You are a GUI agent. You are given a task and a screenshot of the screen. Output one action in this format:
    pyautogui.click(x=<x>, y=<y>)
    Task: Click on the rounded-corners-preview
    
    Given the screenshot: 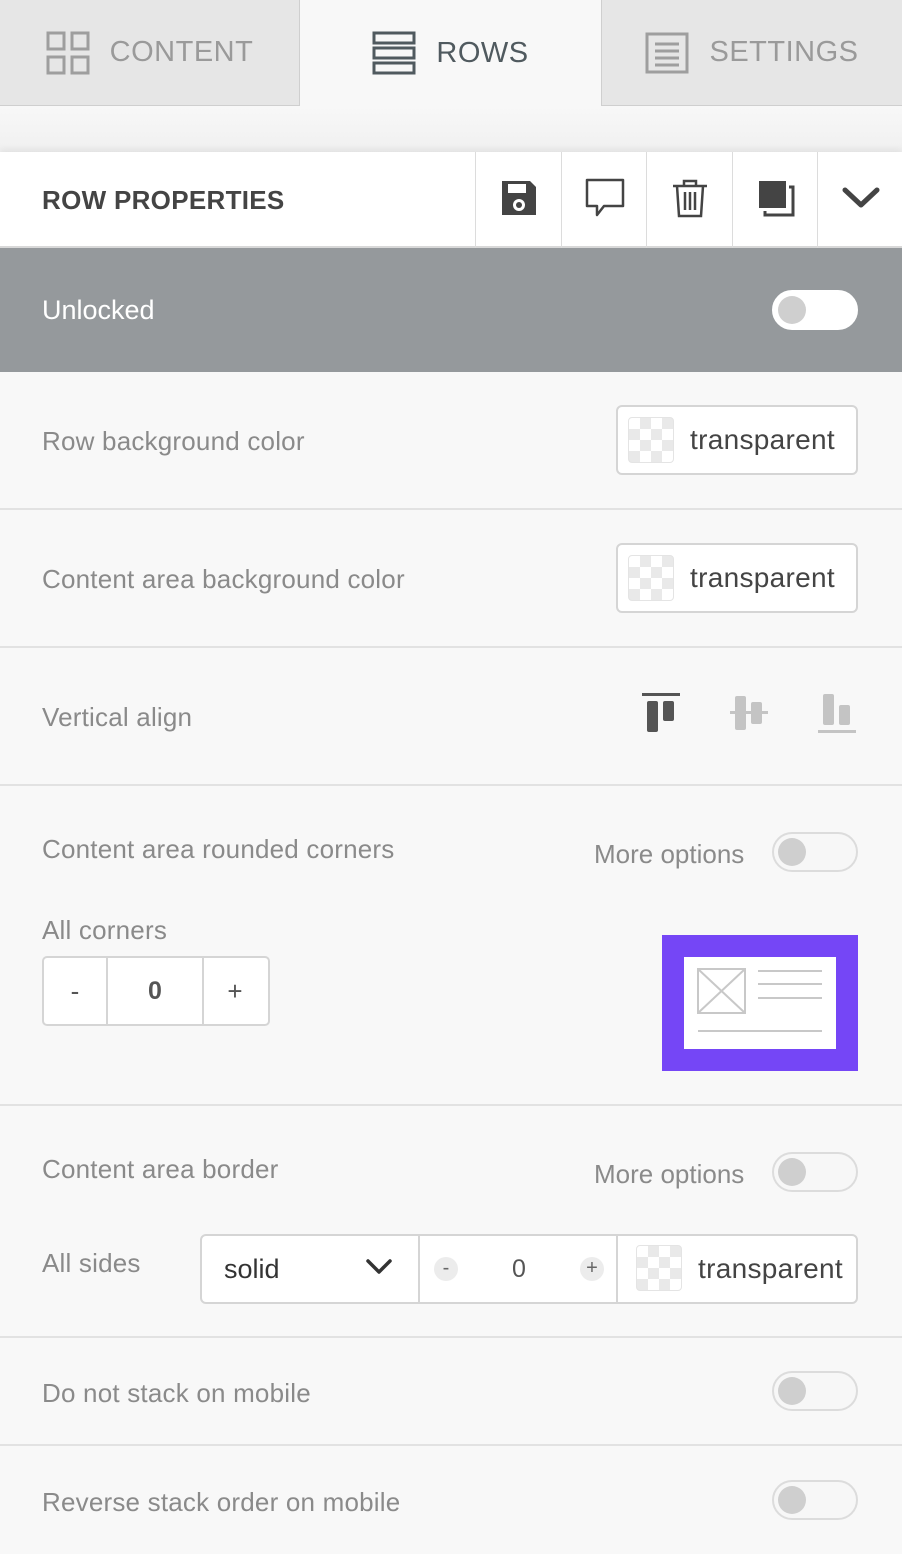 What is the action you would take?
    pyautogui.click(x=760, y=1003)
    